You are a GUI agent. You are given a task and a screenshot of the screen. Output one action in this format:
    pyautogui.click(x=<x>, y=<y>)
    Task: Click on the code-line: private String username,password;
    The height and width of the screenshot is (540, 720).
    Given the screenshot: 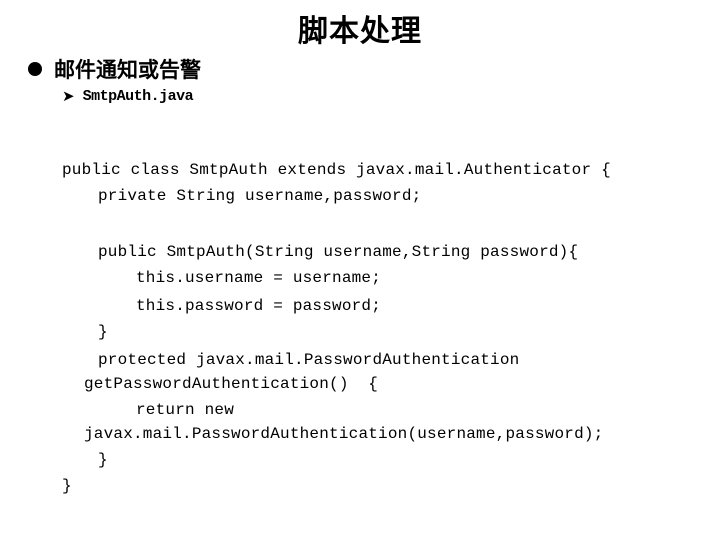 What is the action you would take?
    pyautogui.click(x=260, y=196)
    